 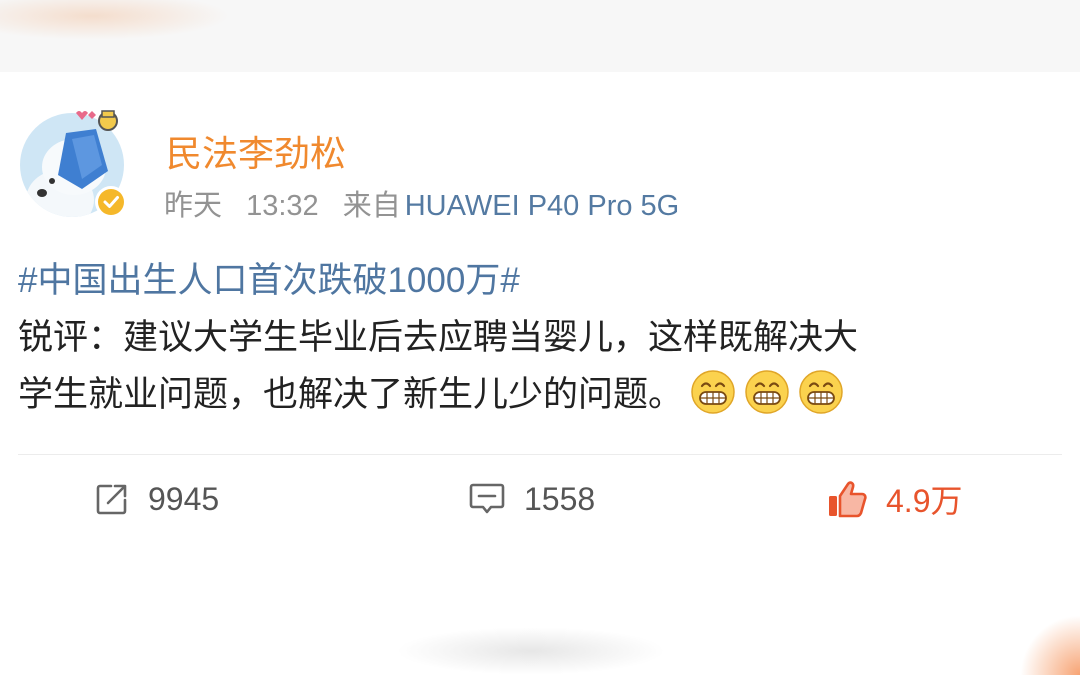 I want to click on repost-button: 9945, so click(x=156, y=499).